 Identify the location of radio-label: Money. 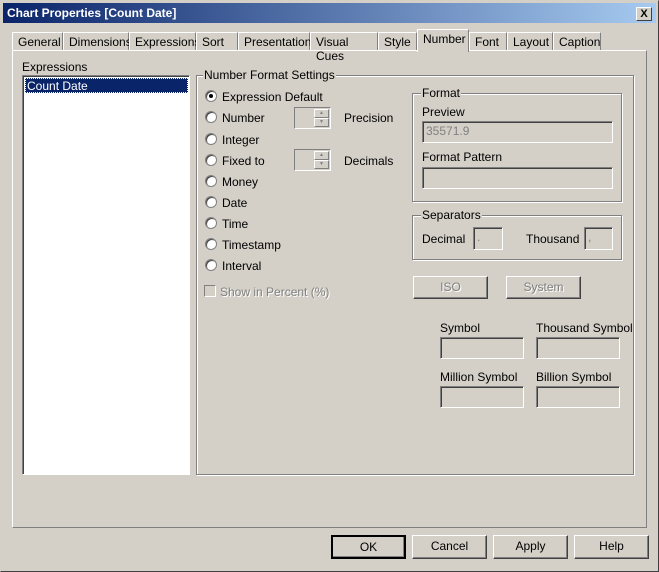
(240, 182).